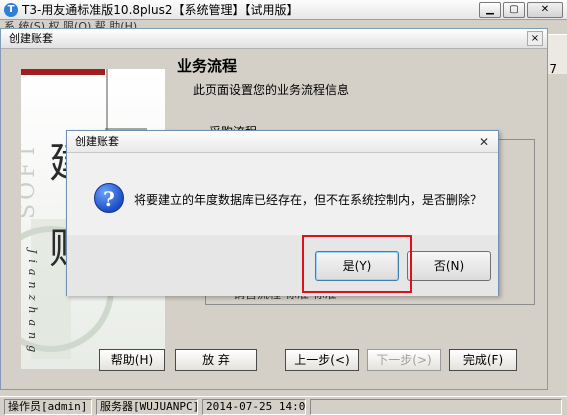 The image size is (567, 416). Describe the element at coordinates (484, 142) in the screenshot. I see `dialog-close-icon: ✕` at that location.